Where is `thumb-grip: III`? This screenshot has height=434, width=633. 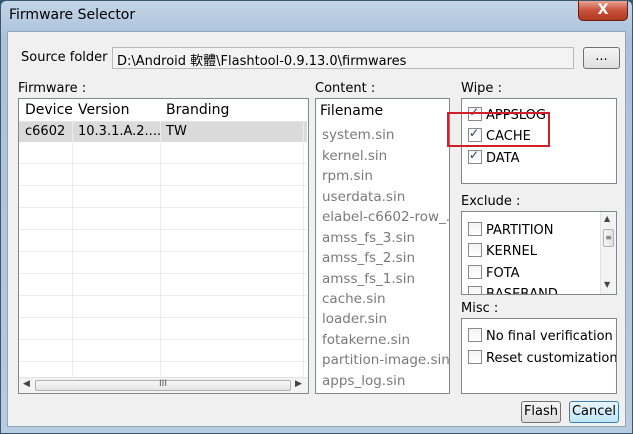
thumb-grip: III is located at coordinates (163, 384).